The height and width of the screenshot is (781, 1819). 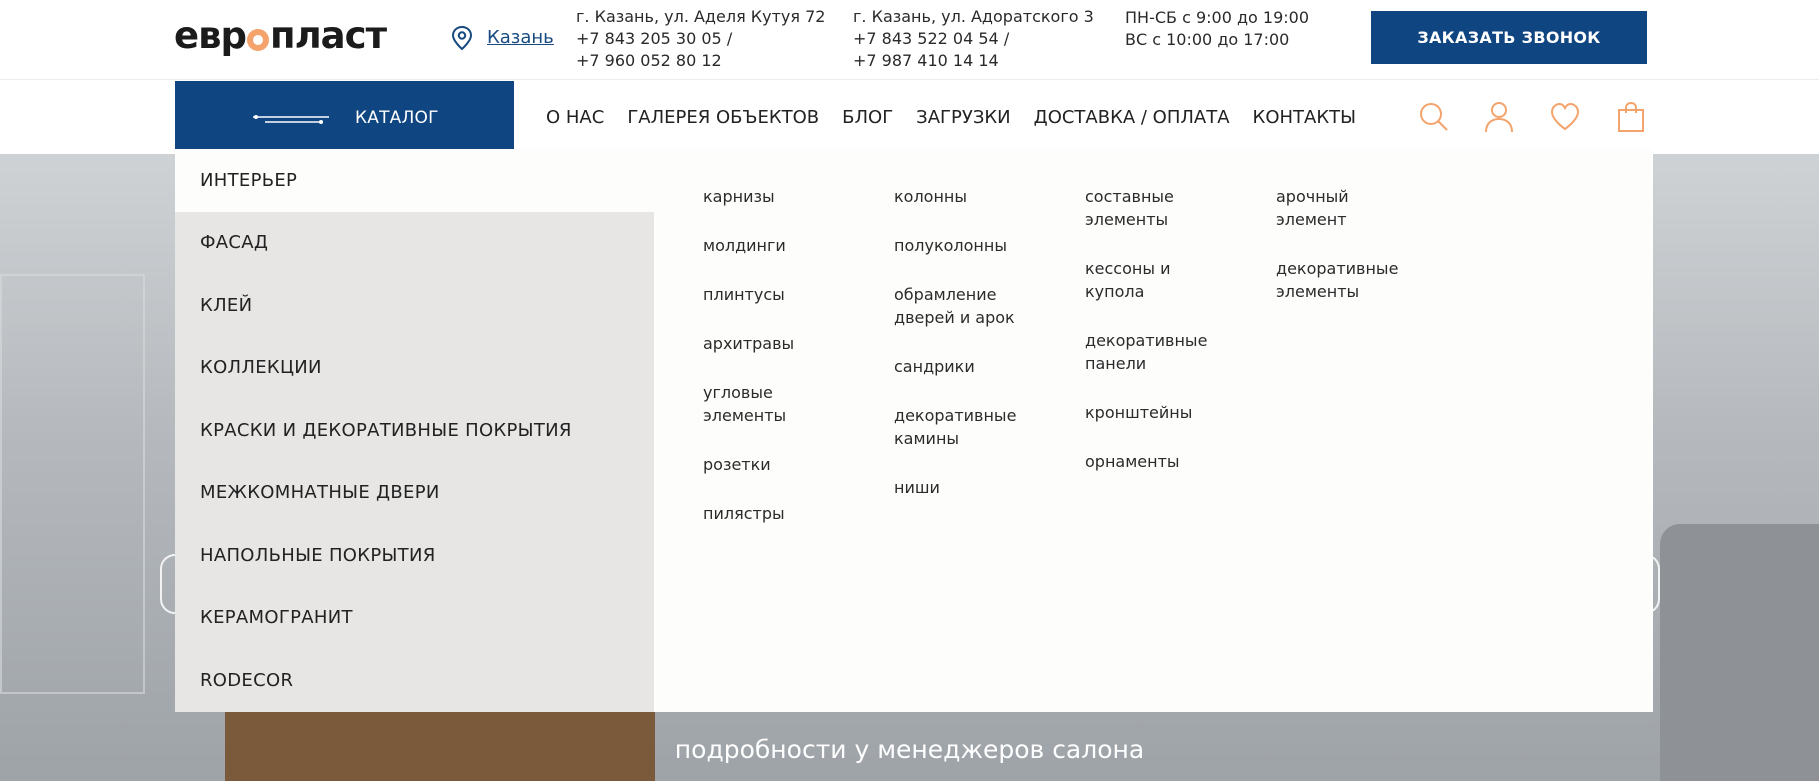 I want to click on category-glue: КЛЕЙ, so click(x=414, y=305).